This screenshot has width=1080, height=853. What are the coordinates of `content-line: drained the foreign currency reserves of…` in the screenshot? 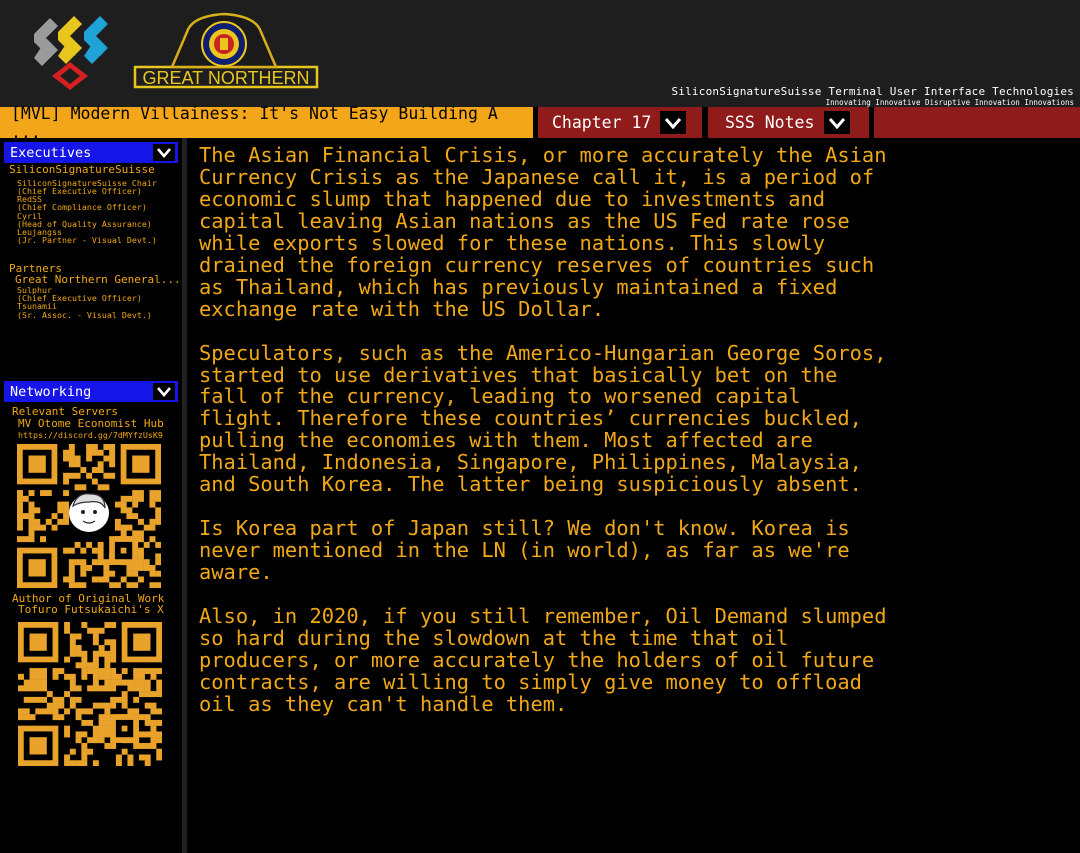 It's located at (537, 264).